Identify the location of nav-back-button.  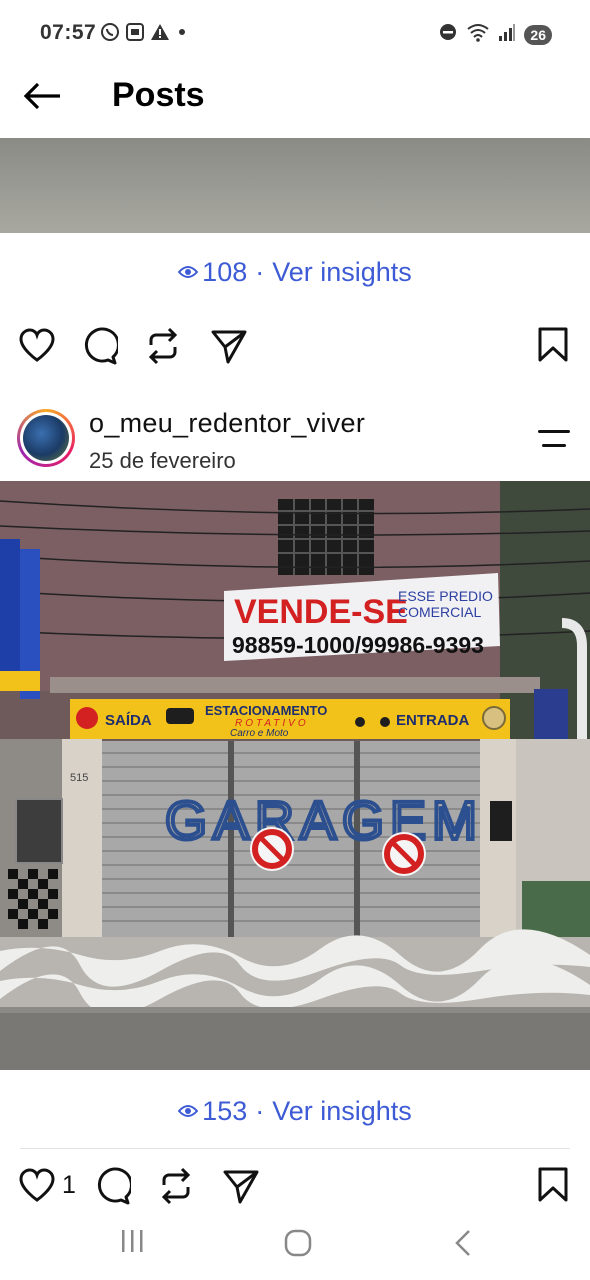
(463, 1245).